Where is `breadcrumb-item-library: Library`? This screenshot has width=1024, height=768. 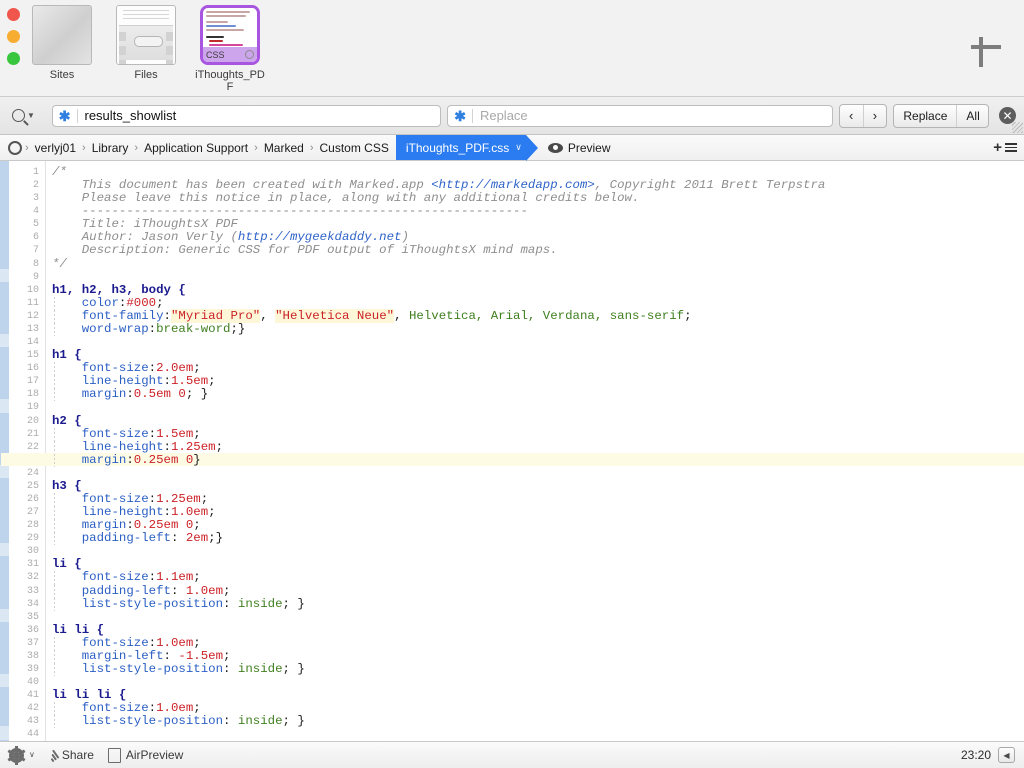 breadcrumb-item-library: Library is located at coordinates (110, 148).